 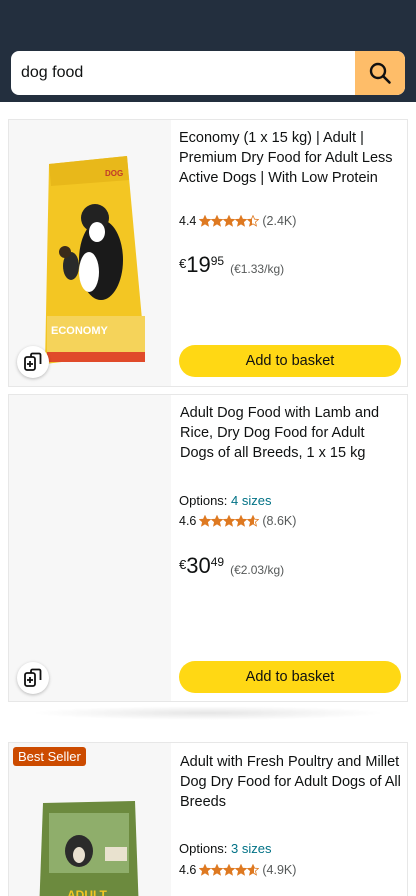 I want to click on price: € 30 49 (€2.03/kg), so click(x=231, y=566).